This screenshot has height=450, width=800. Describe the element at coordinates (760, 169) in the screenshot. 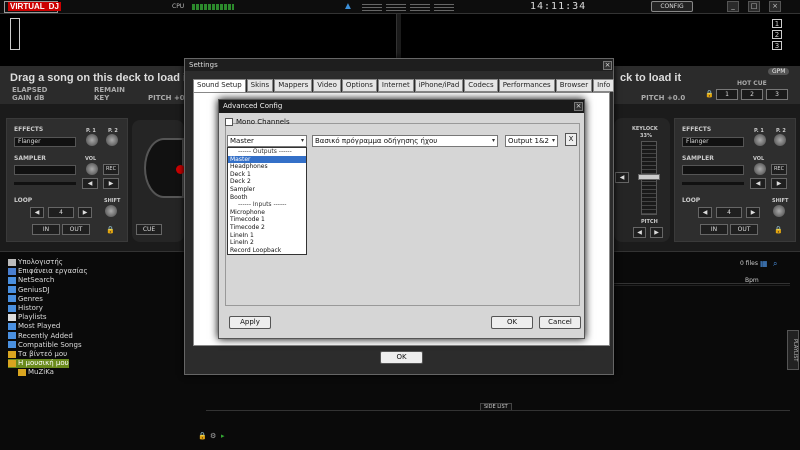

I see `vol-knob-right` at that location.